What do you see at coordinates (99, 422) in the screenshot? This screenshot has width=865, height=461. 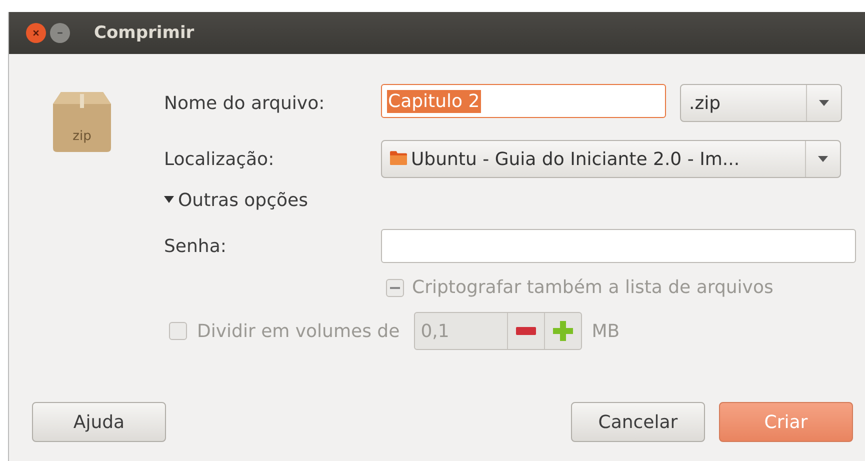 I see `help-button: Ajuda` at bounding box center [99, 422].